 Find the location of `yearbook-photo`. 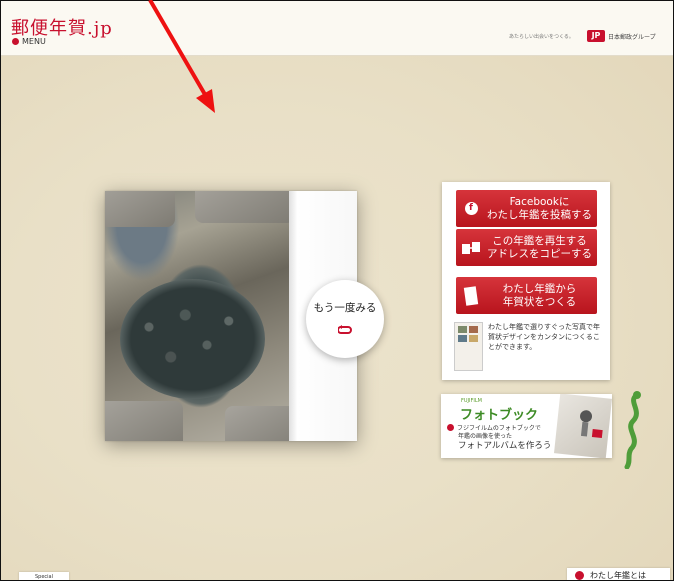

yearbook-photo is located at coordinates (197, 316).